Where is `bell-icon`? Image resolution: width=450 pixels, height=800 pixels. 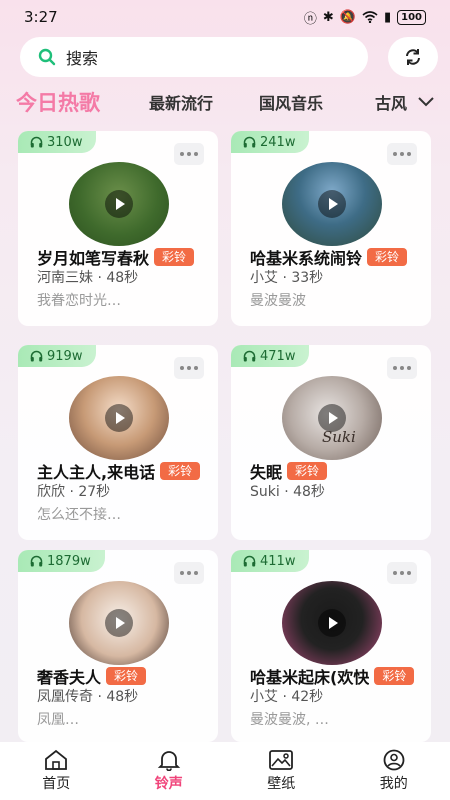
bell-icon is located at coordinates (168, 761).